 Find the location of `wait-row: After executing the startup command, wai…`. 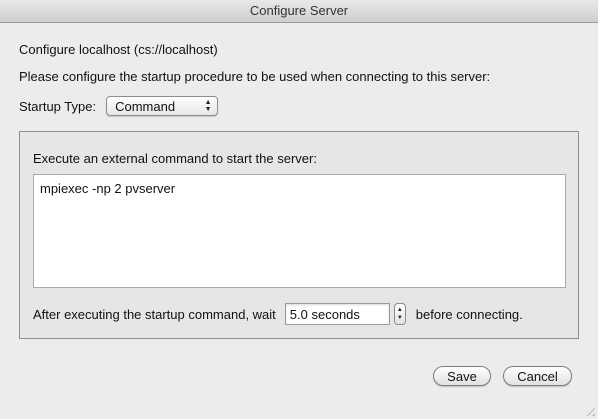

wait-row: After executing the startup command, wai… is located at coordinates (278, 314).